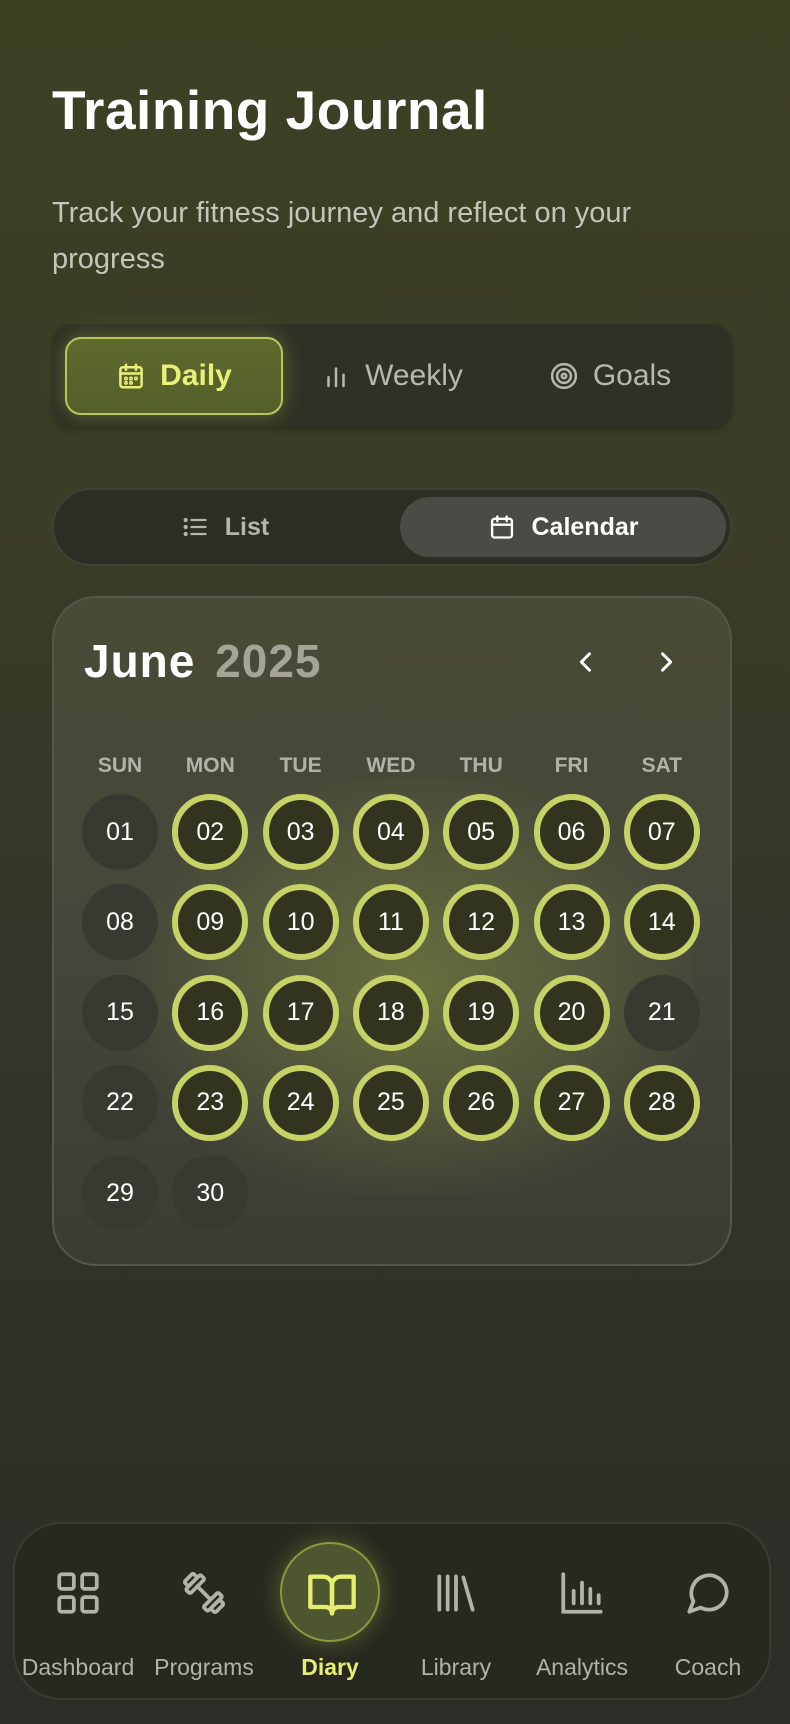  What do you see at coordinates (210, 1012) in the screenshot?
I see `calendar-day-completed: 16` at bounding box center [210, 1012].